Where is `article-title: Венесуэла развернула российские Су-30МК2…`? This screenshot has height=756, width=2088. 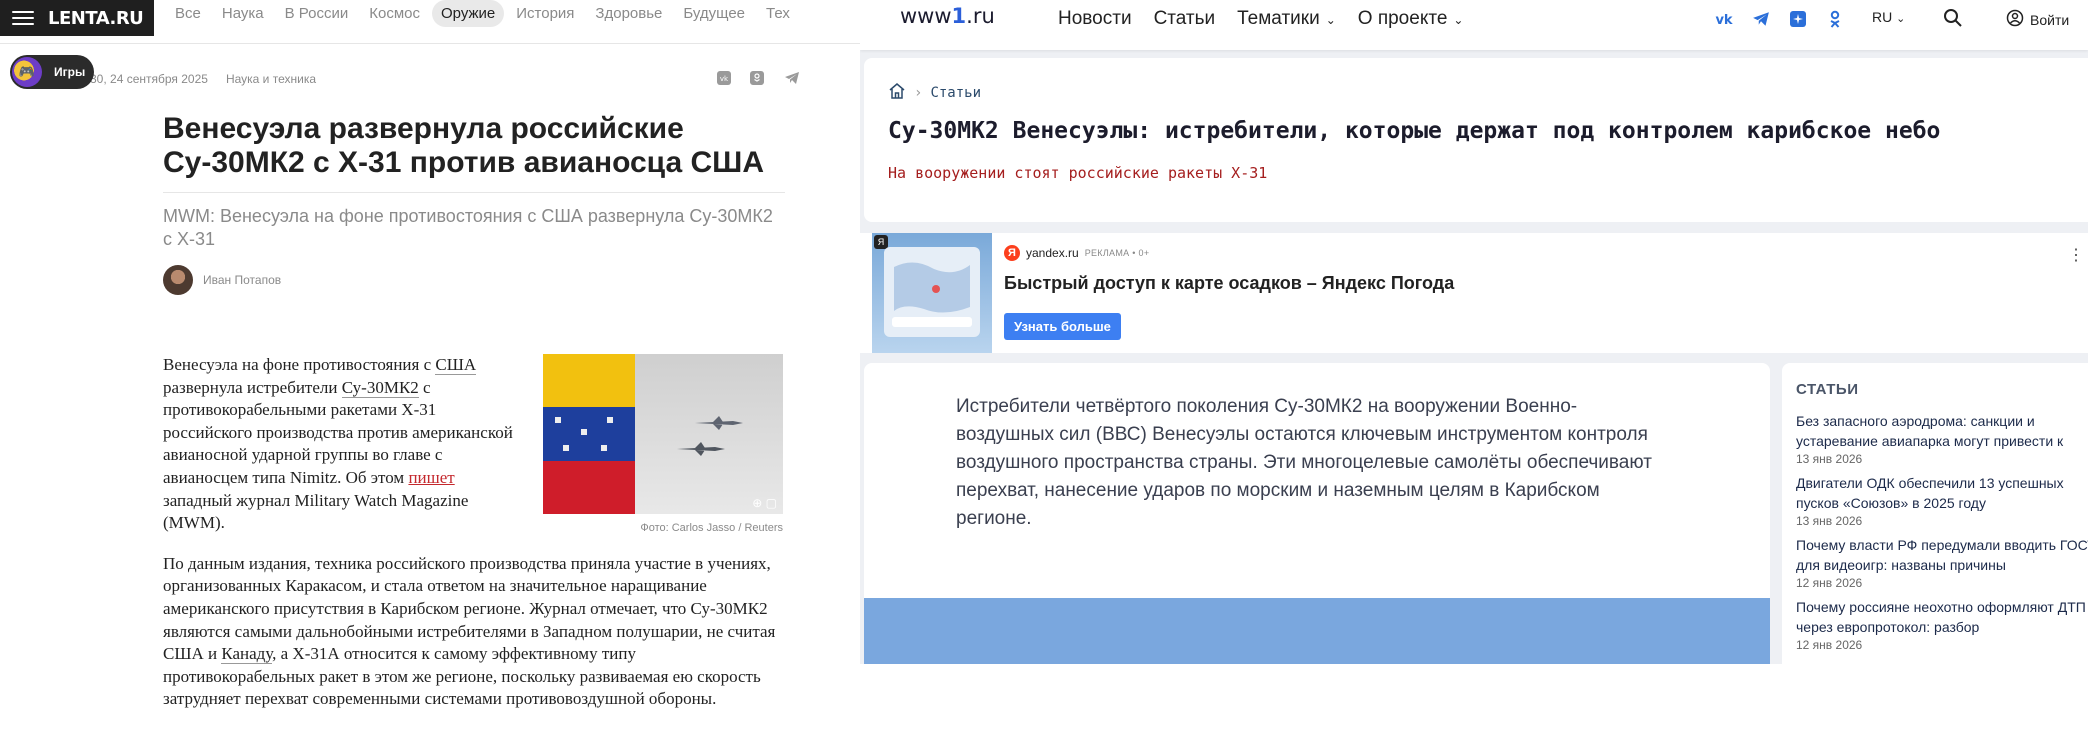
article-title: Венесуэла развернула российские Су-30МК2… is located at coordinates (463, 145).